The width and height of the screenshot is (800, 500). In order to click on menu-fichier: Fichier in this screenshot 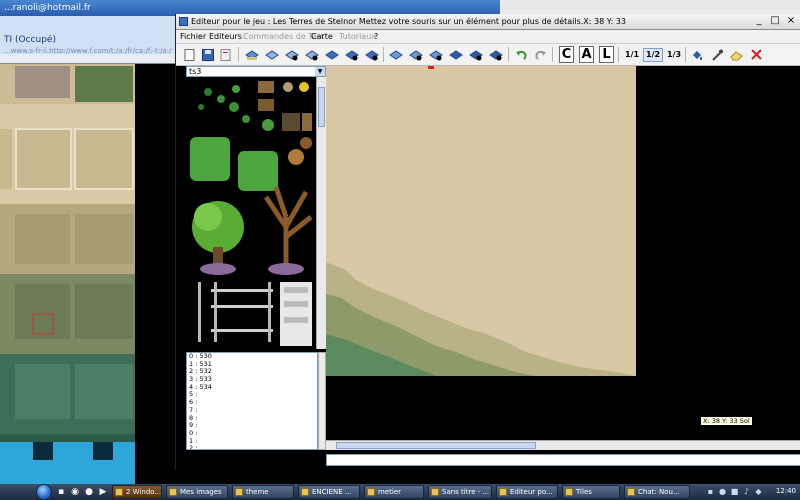, I will do `click(193, 36)`.